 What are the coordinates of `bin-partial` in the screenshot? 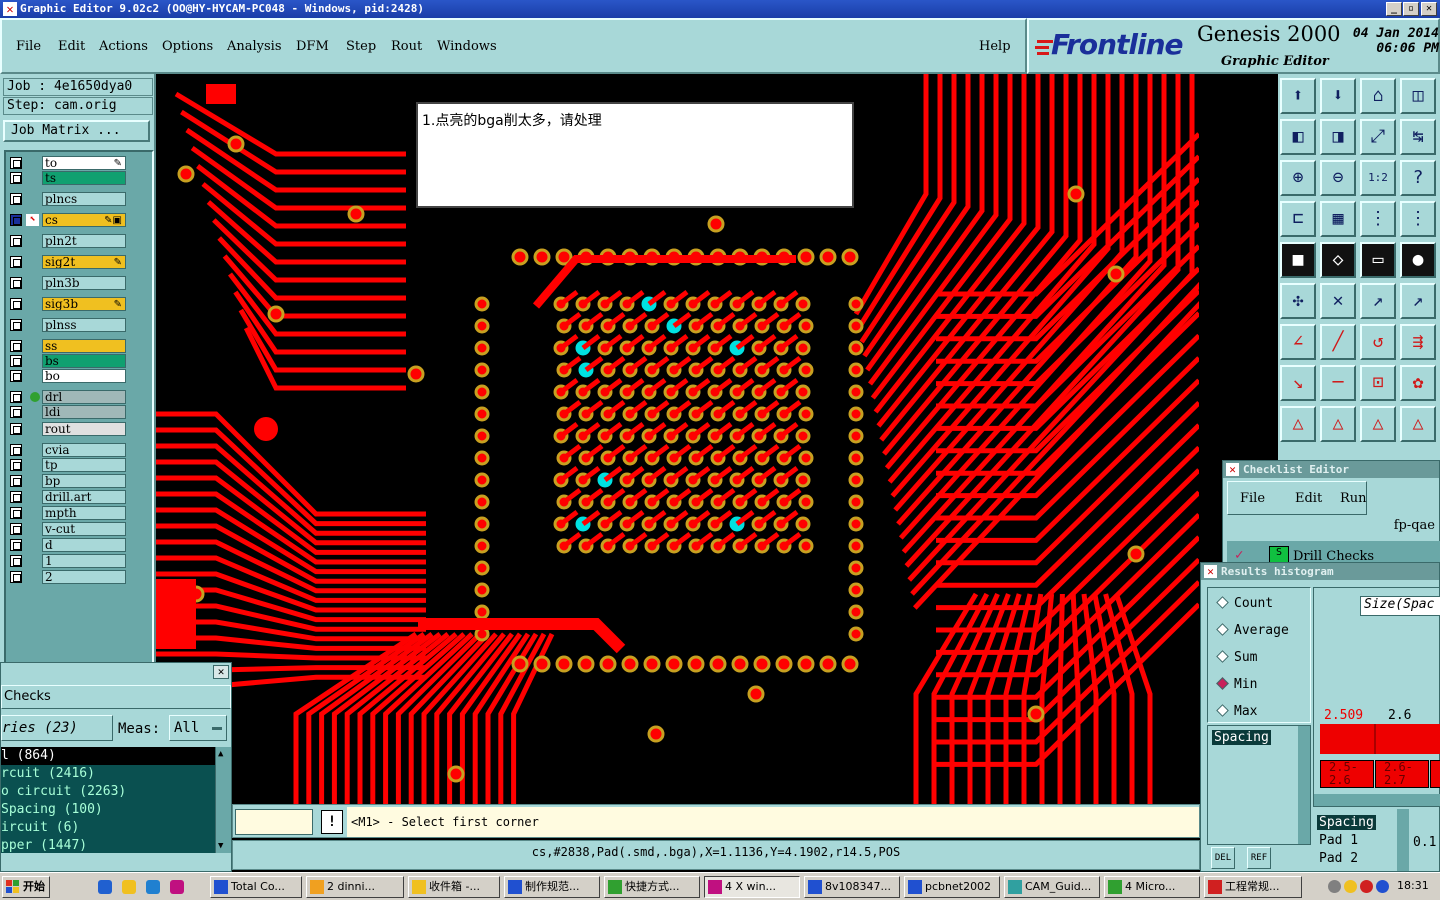 It's located at (1435, 774).